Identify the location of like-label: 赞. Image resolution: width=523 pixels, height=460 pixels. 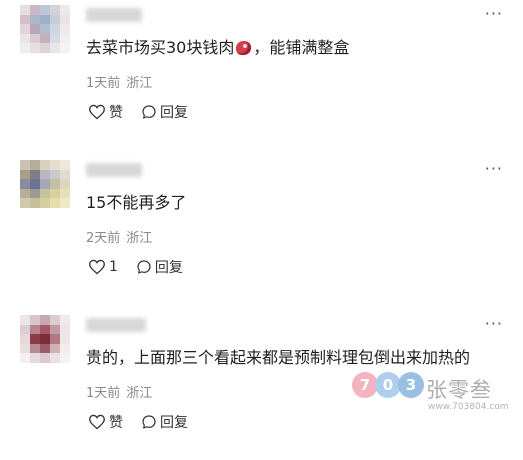
(116, 423).